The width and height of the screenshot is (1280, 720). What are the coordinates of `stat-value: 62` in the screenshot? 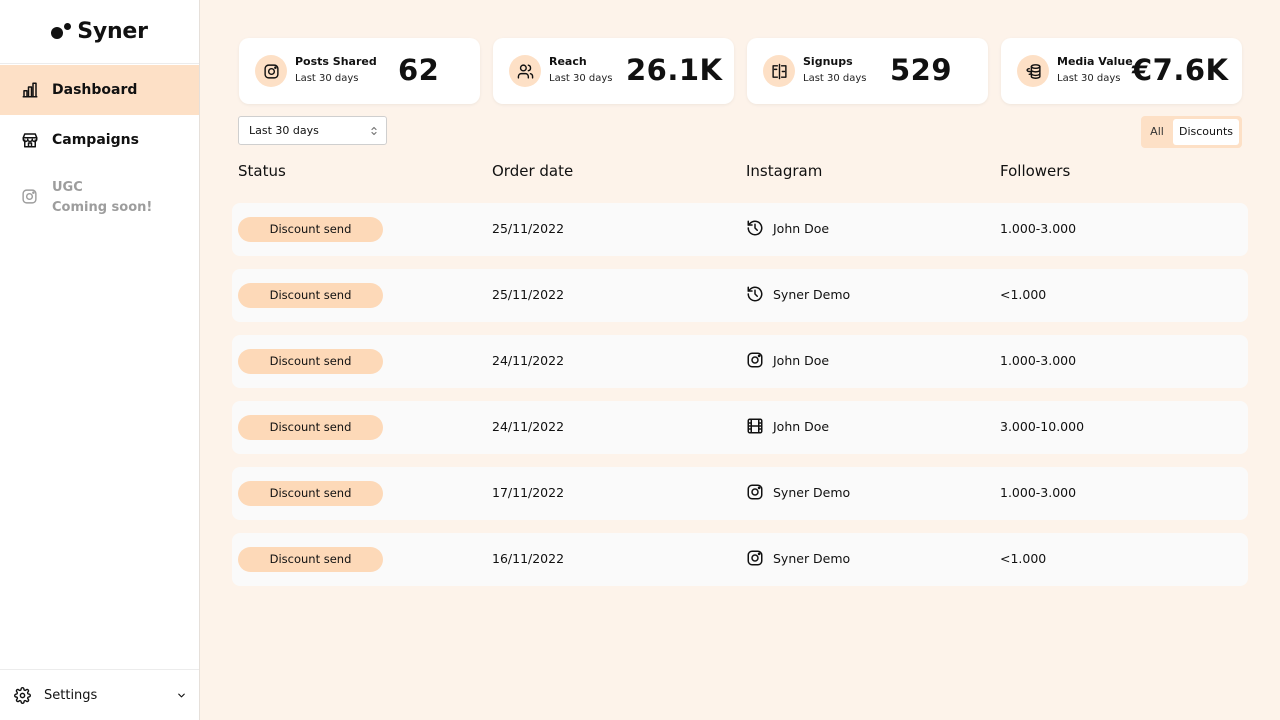 It's located at (419, 70).